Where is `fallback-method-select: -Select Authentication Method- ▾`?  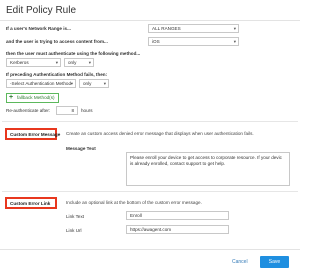 fallback-method-select: -Select Authentication Method- ▾ is located at coordinates (41, 83).